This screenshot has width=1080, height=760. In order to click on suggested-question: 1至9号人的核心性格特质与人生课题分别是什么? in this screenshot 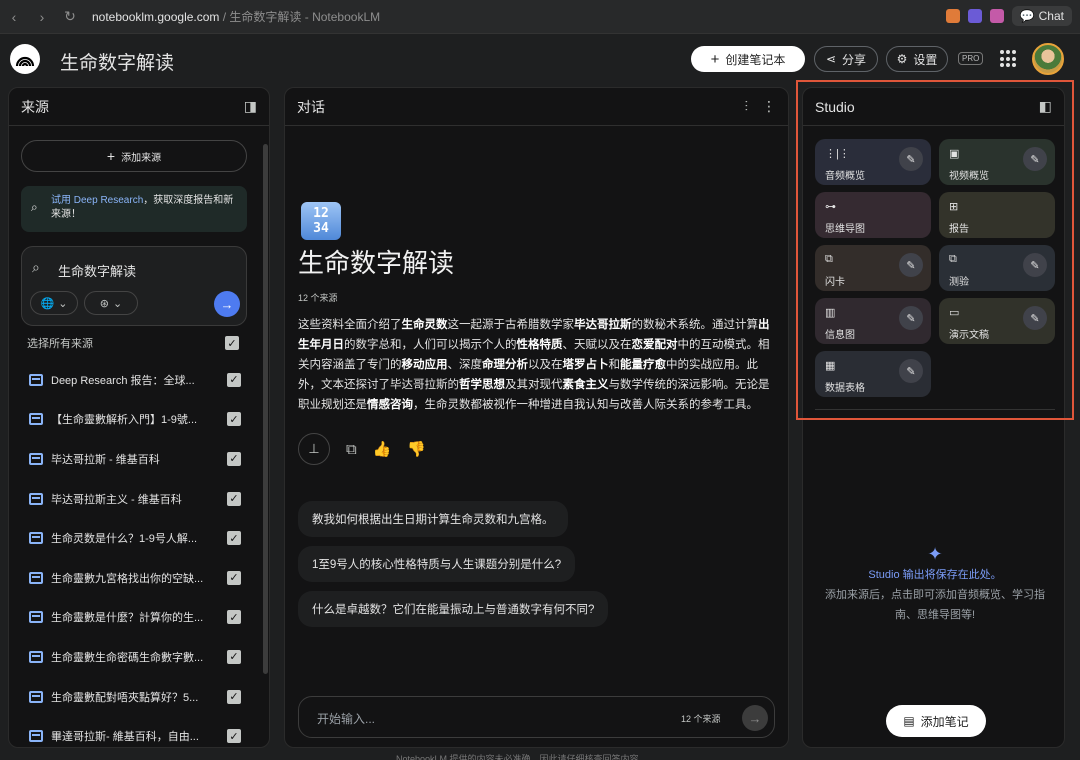, I will do `click(437, 564)`.